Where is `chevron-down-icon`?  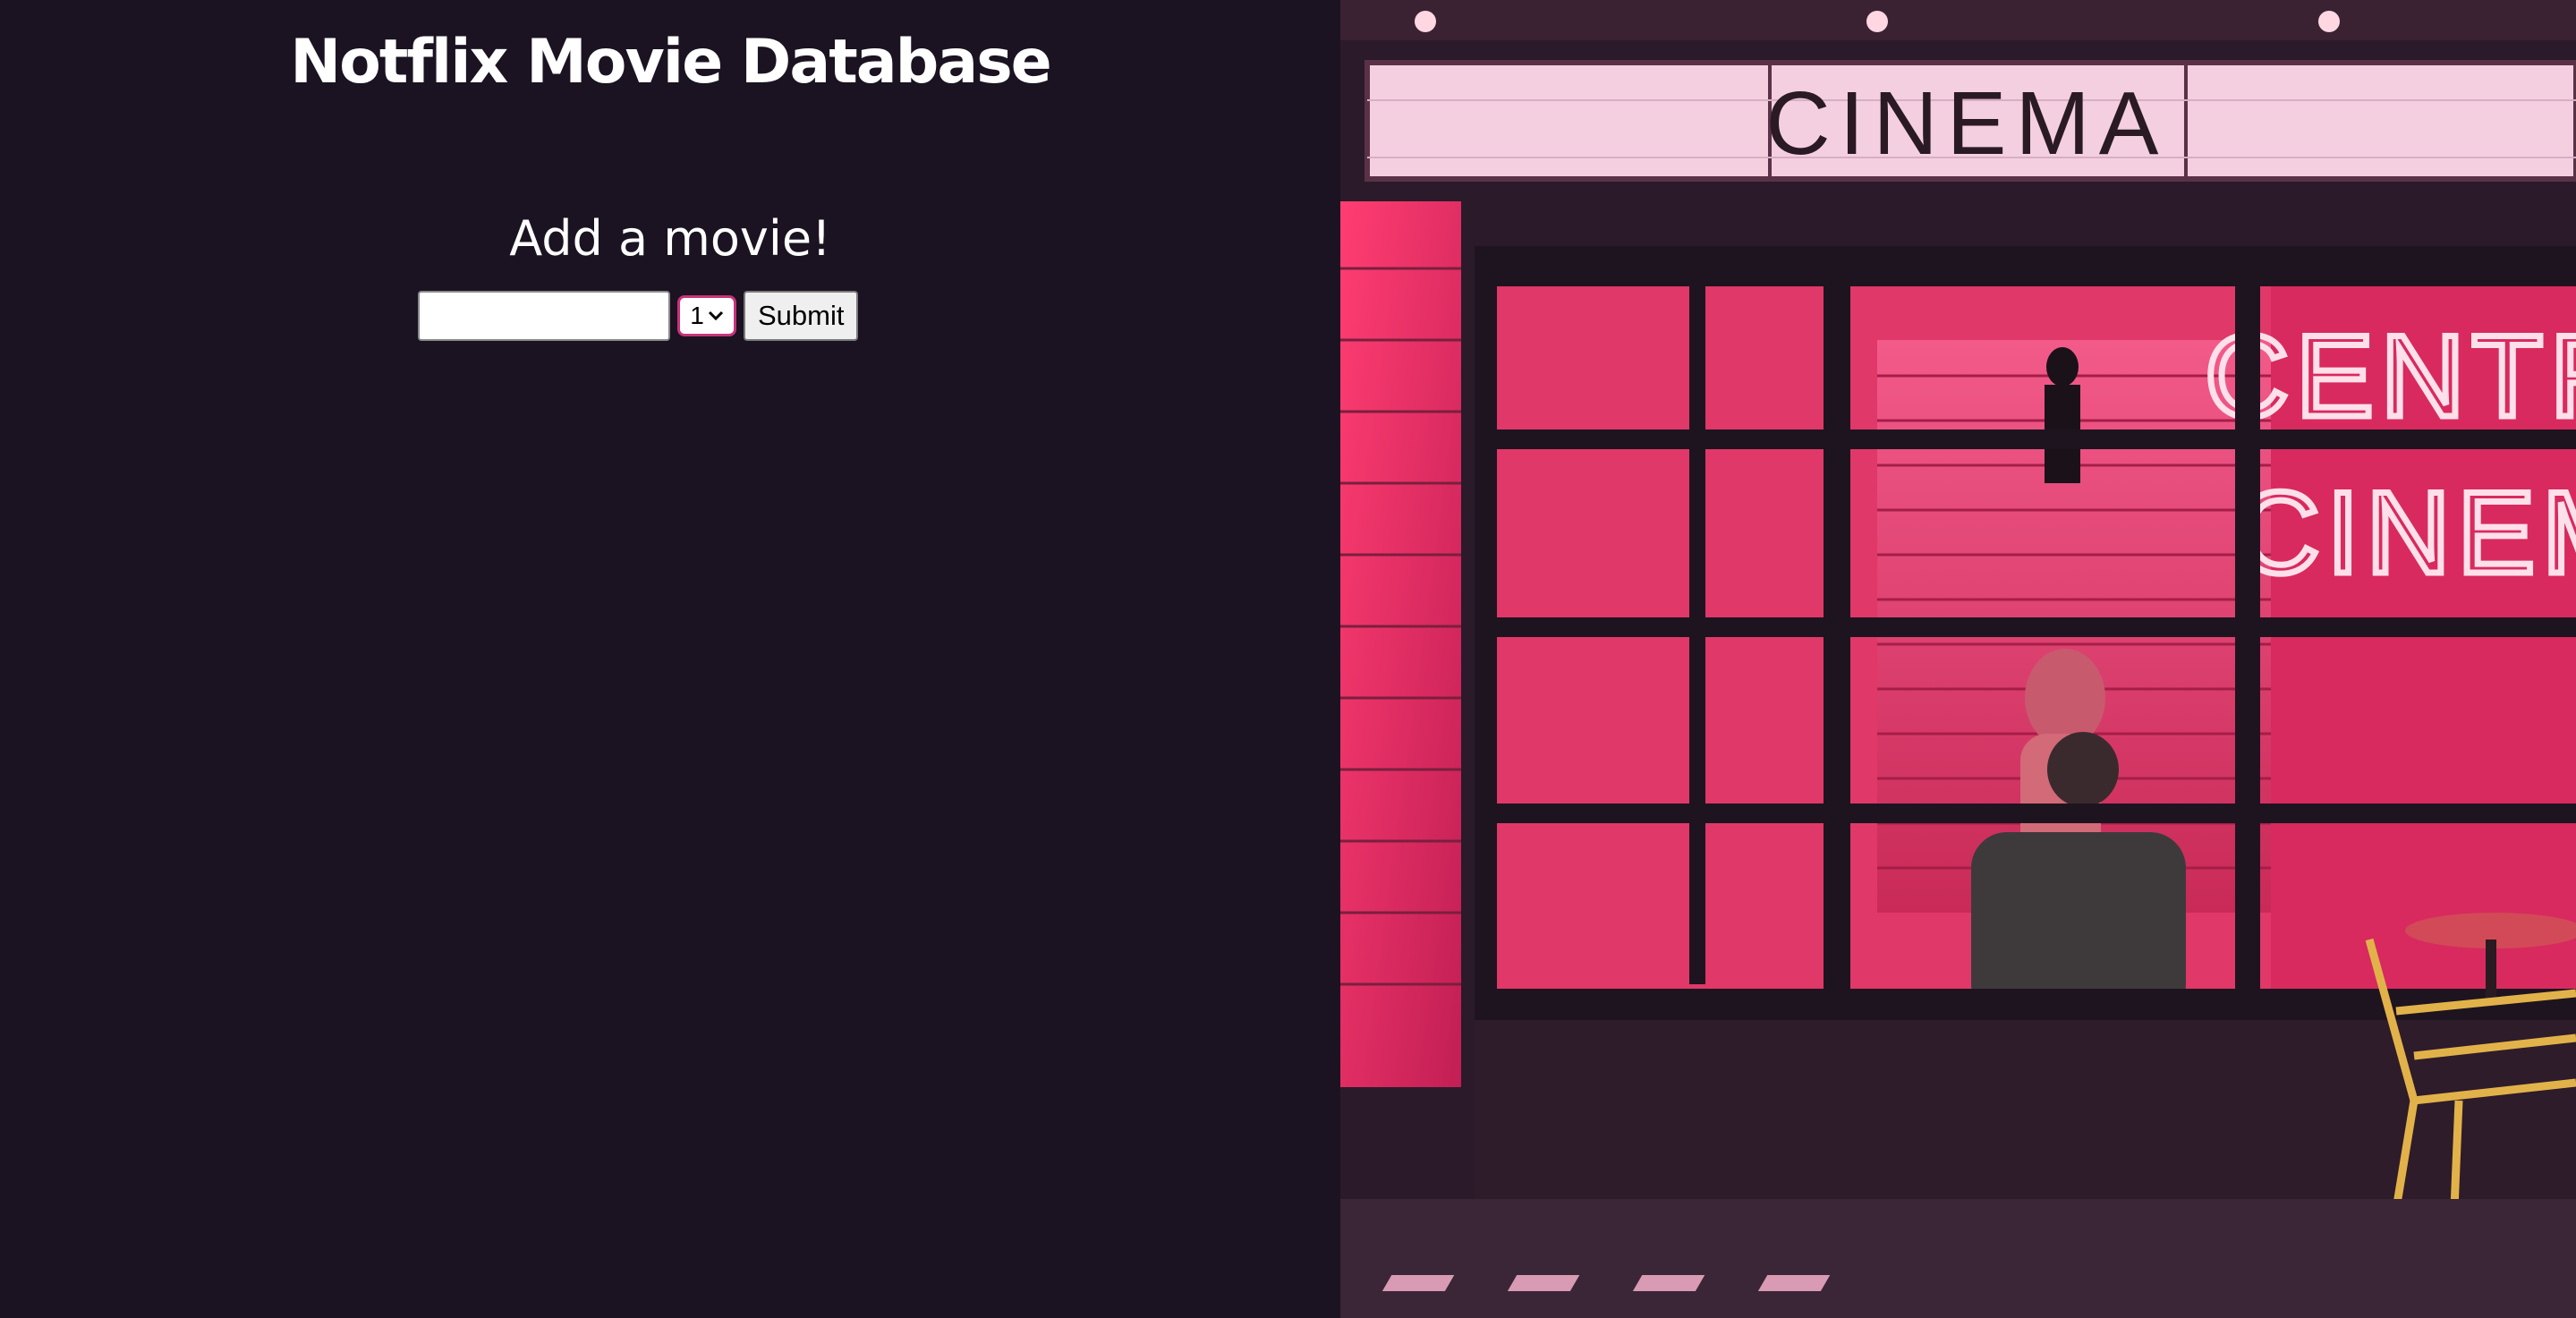
chevron-down-icon is located at coordinates (715, 316).